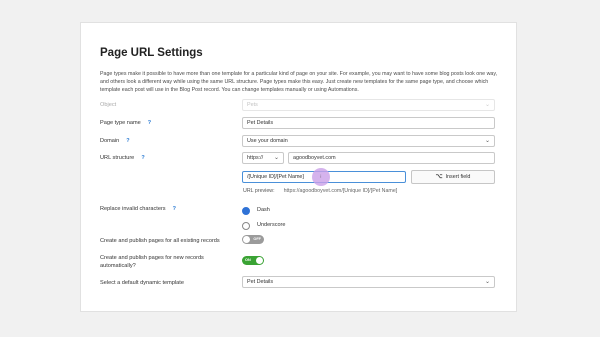 Image resolution: width=600 pixels, height=337 pixels. Describe the element at coordinates (115, 141) in the screenshot. I see `domain-label: Domain?` at that location.